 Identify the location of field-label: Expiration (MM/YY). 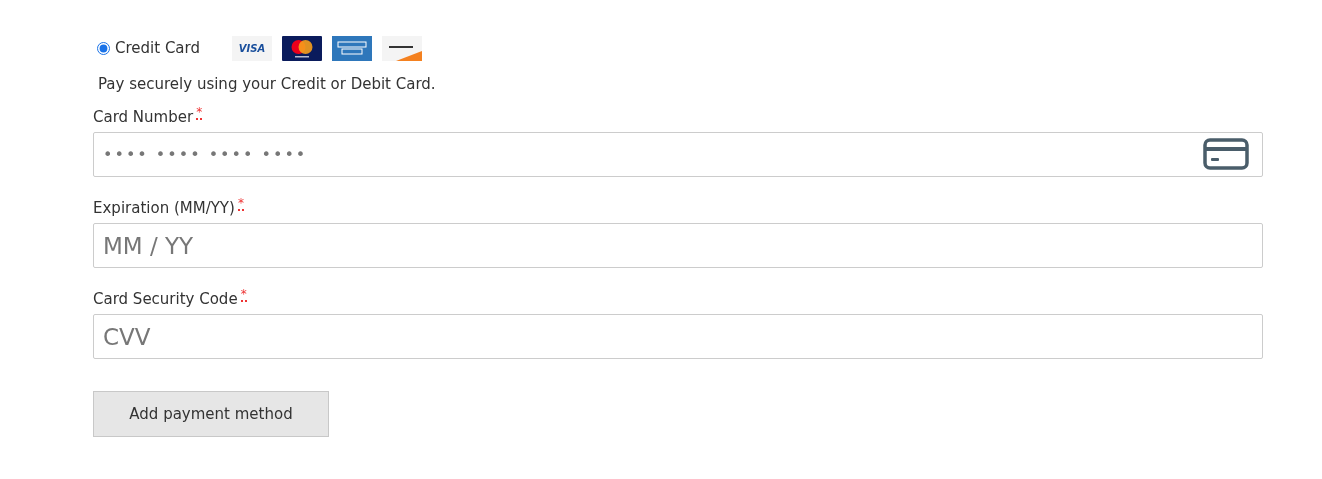
(164, 208).